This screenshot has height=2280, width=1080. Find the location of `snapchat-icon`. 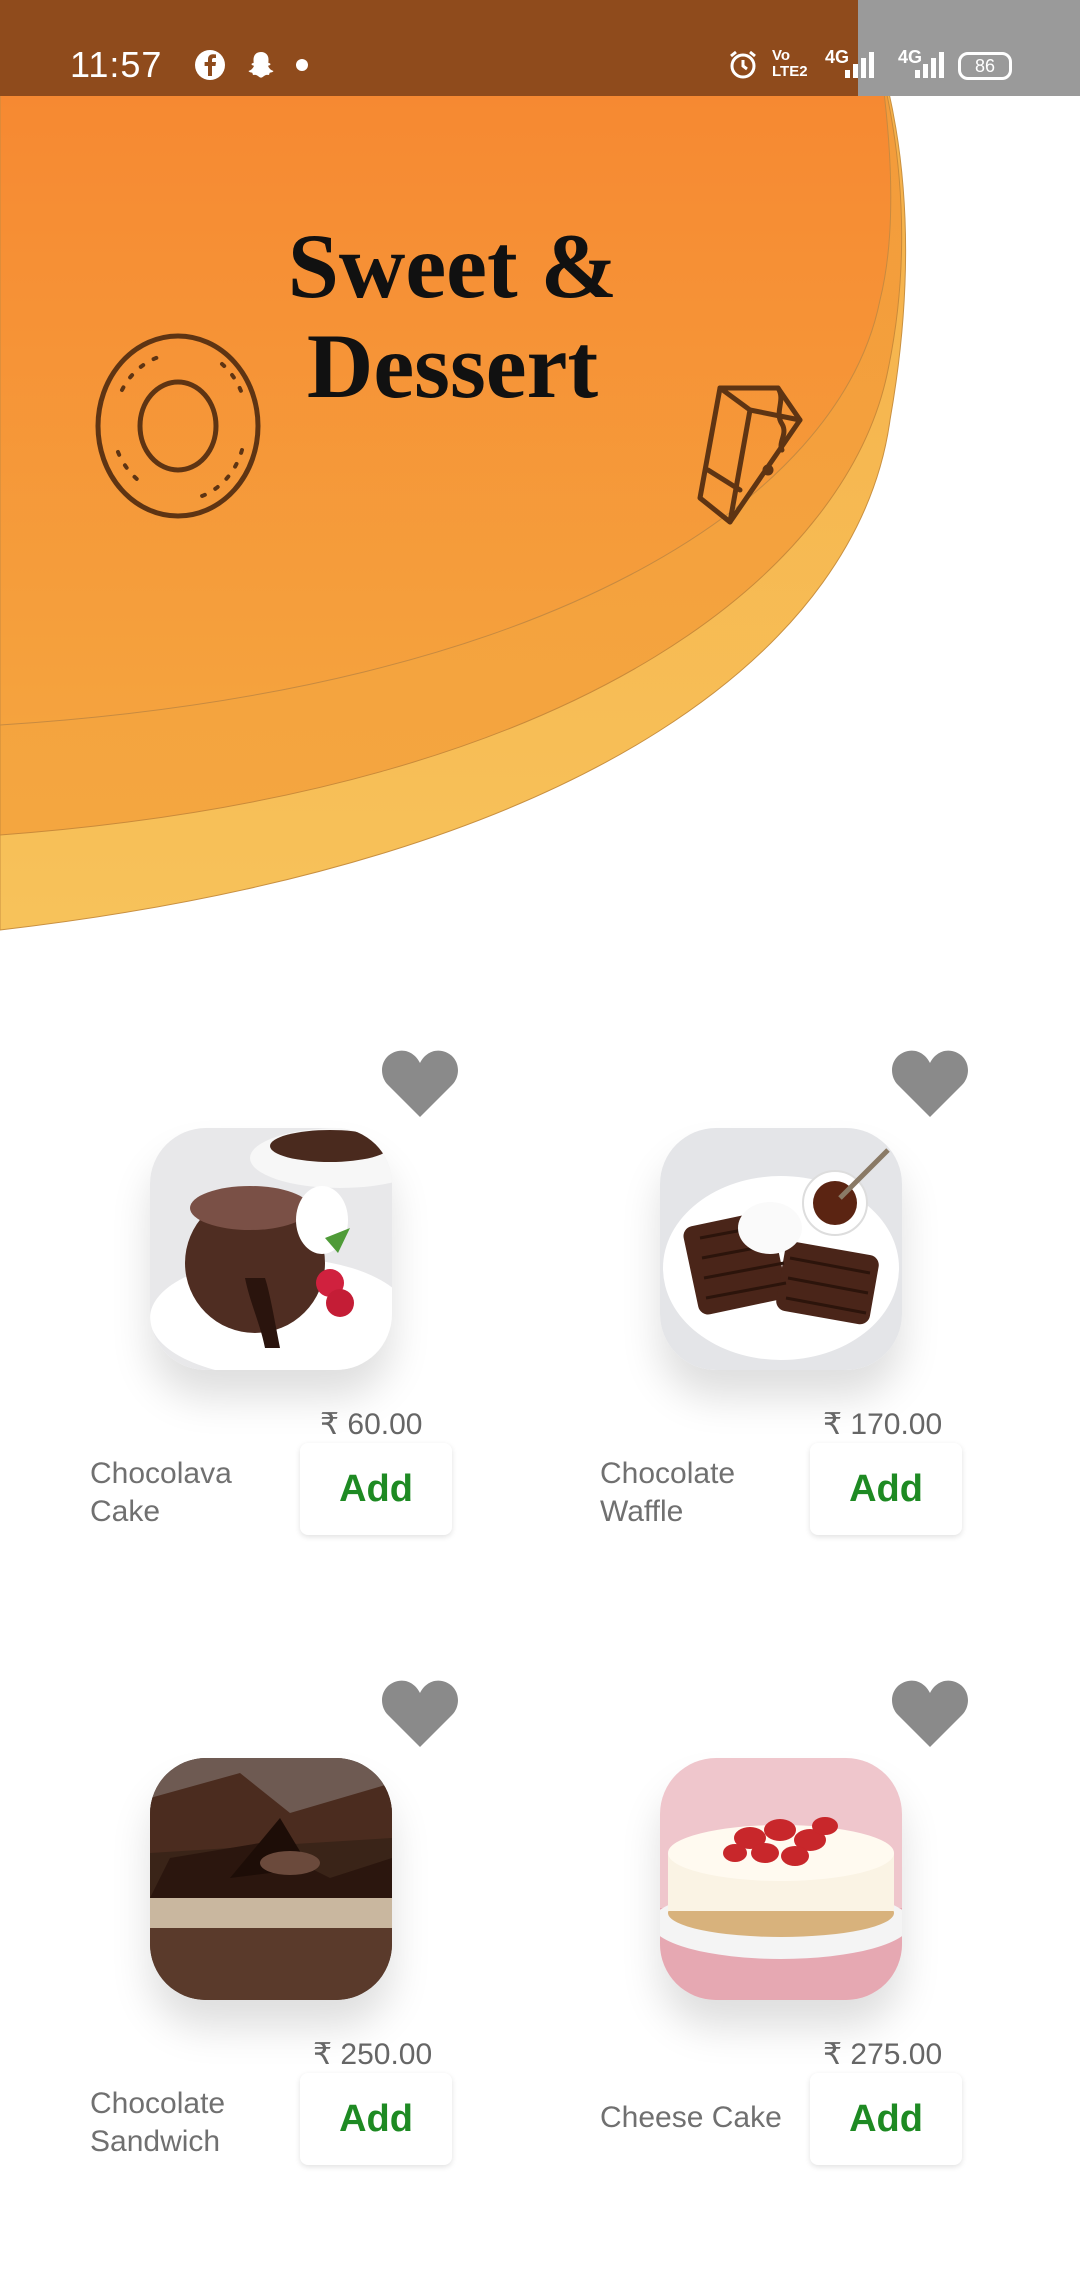

snapchat-icon is located at coordinates (261, 65).